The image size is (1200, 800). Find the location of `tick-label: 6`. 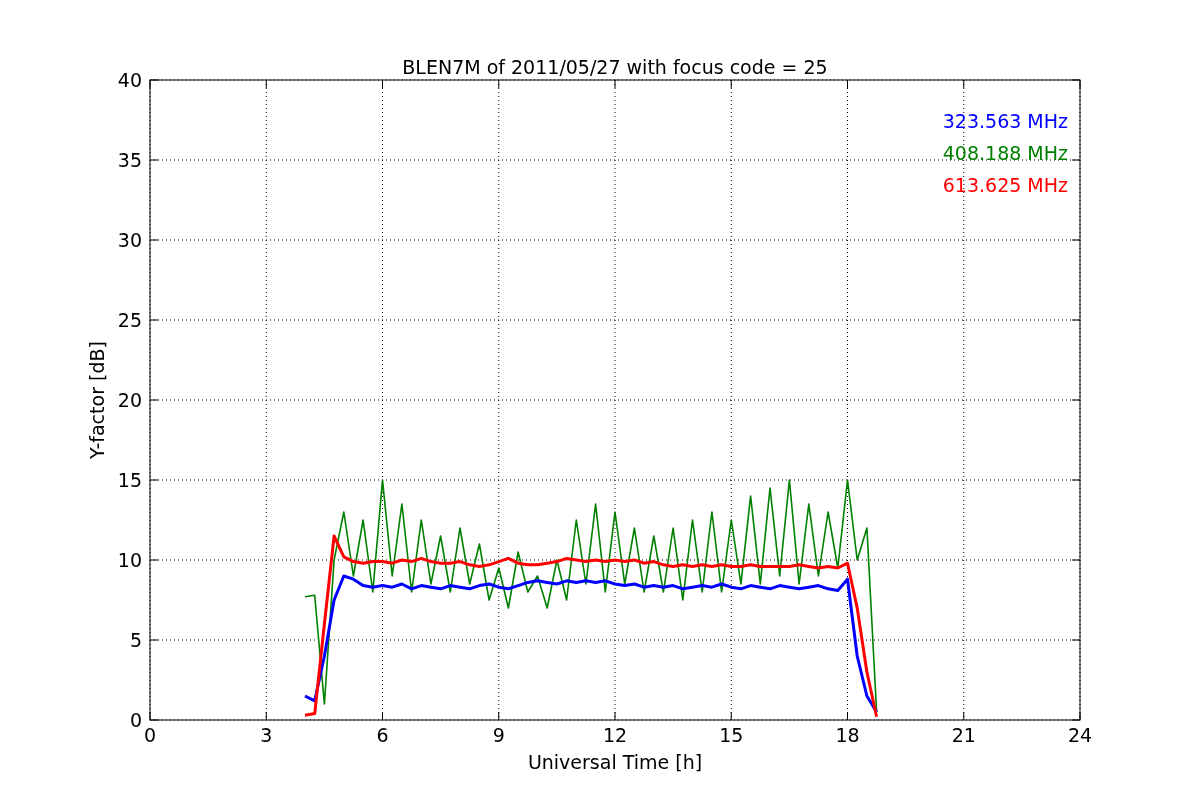

tick-label: 6 is located at coordinates (382, 735).